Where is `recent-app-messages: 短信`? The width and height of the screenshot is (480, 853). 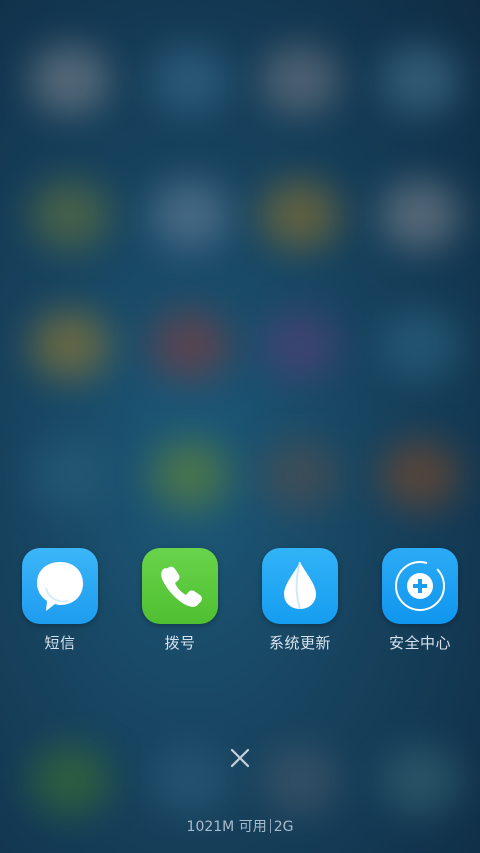
recent-app-messages: 短信 is located at coordinates (60, 600).